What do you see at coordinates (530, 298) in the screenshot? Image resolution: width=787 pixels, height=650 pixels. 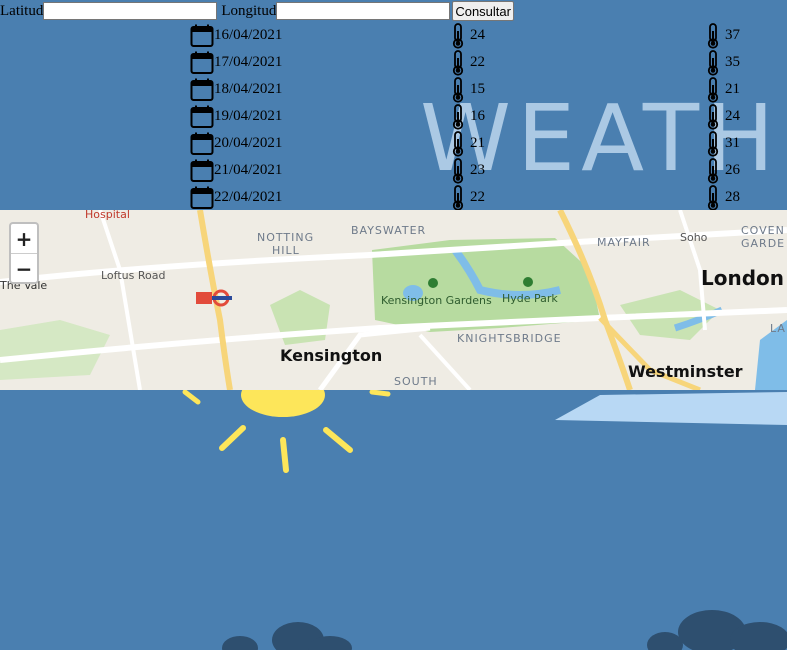 I see `map-label-hyde-park: Hyde Park` at bounding box center [530, 298].